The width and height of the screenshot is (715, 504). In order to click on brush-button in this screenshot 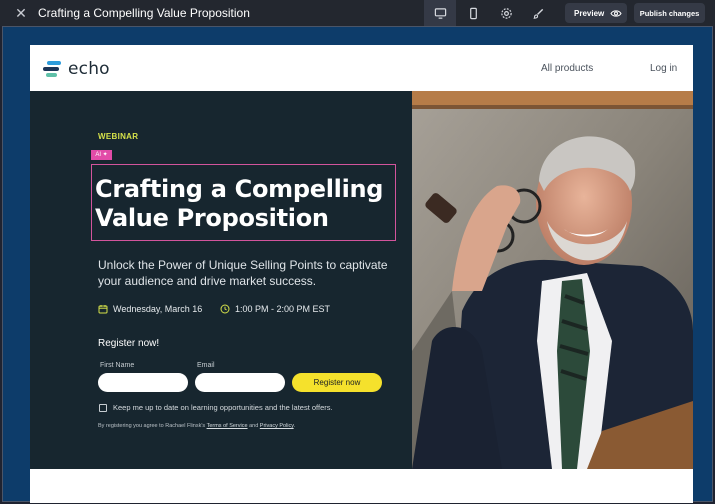, I will do `click(538, 13)`.